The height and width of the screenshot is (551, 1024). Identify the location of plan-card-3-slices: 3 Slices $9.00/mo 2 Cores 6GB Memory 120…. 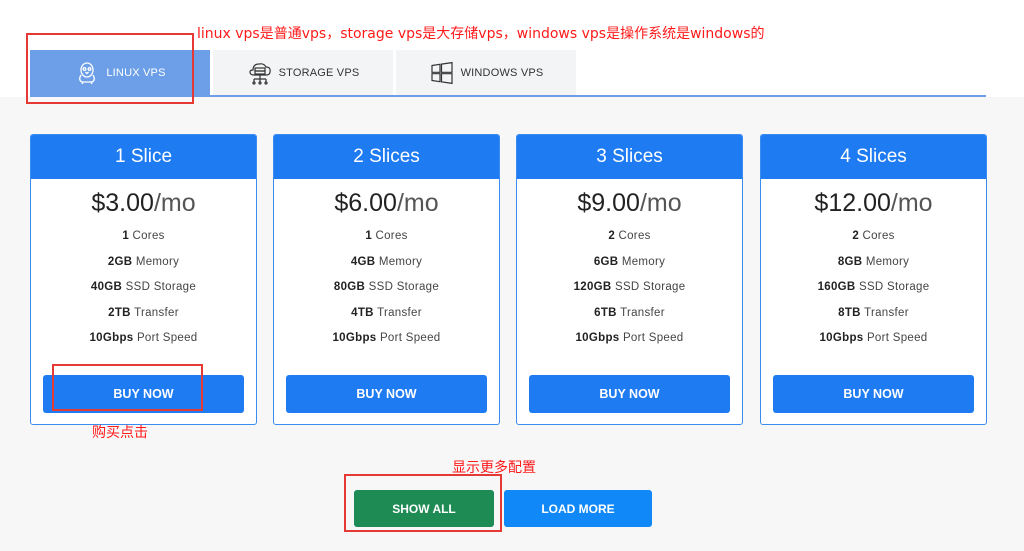
(629, 279).